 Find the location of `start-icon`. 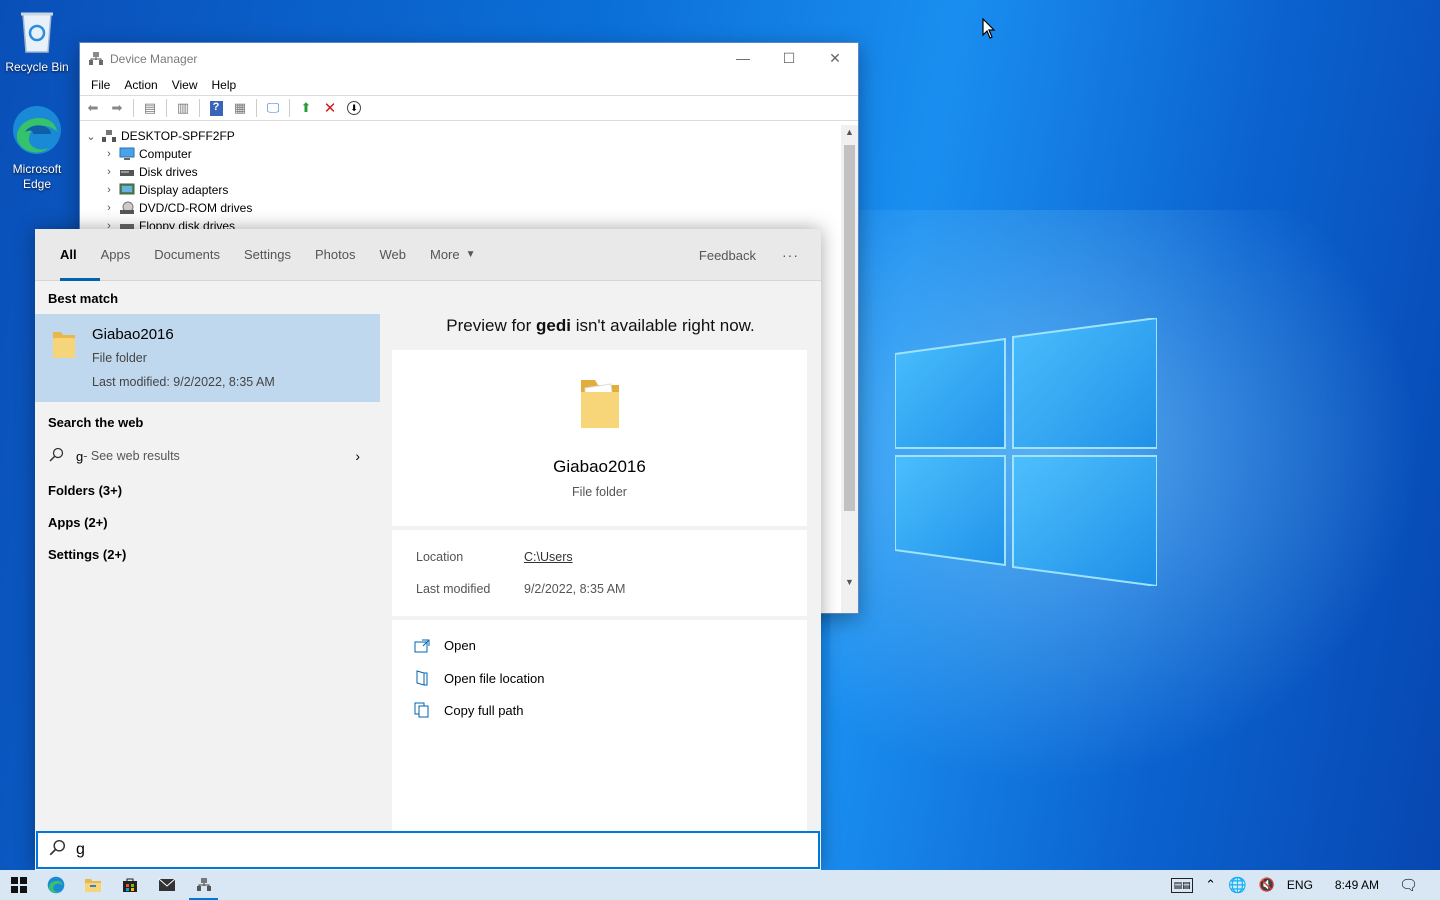

start-icon is located at coordinates (18, 885).